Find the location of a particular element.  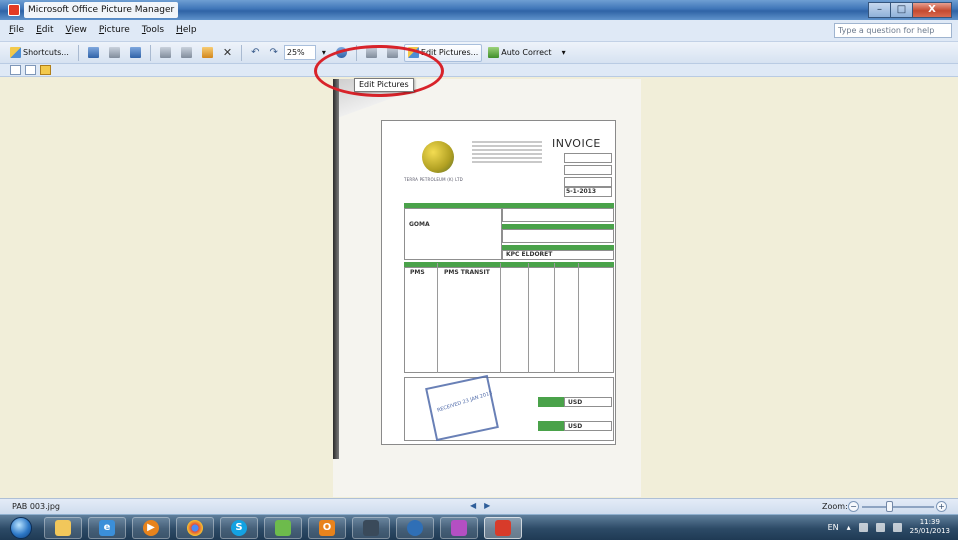

next-picture-button: ▶ is located at coordinates (487, 505).